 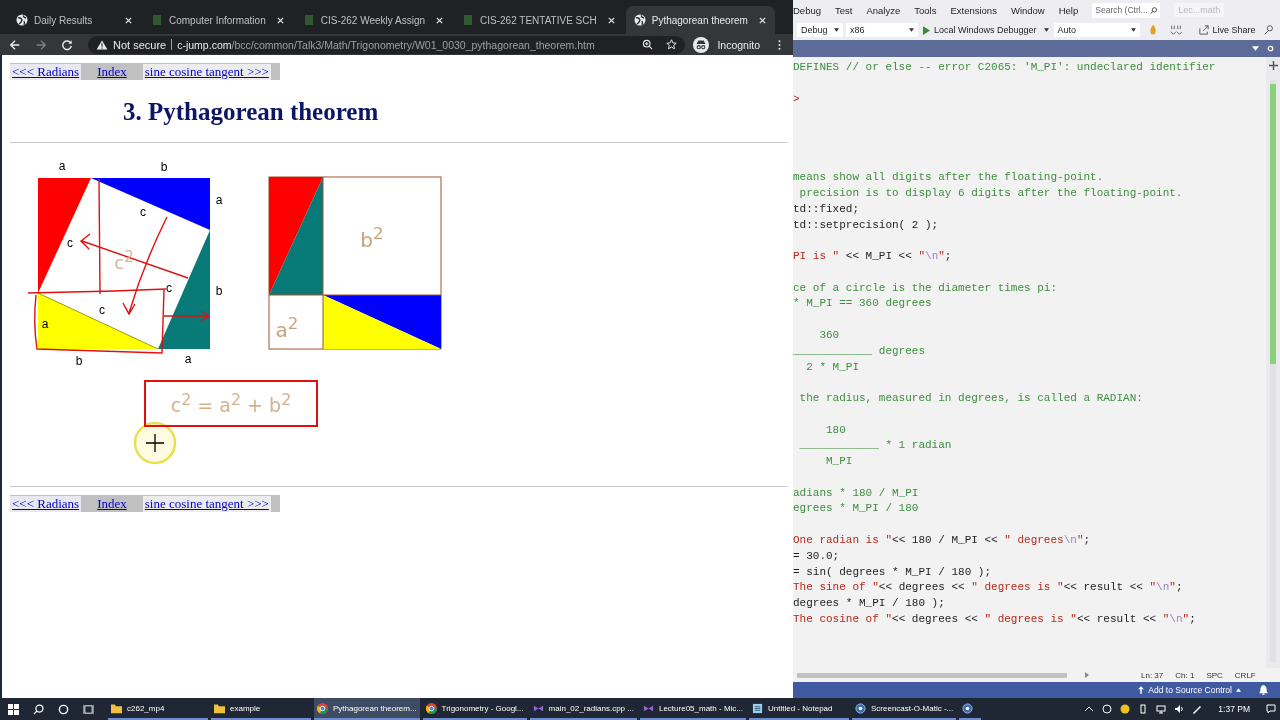 What do you see at coordinates (807, 10) in the screenshot?
I see `menu-item: Debug` at bounding box center [807, 10].